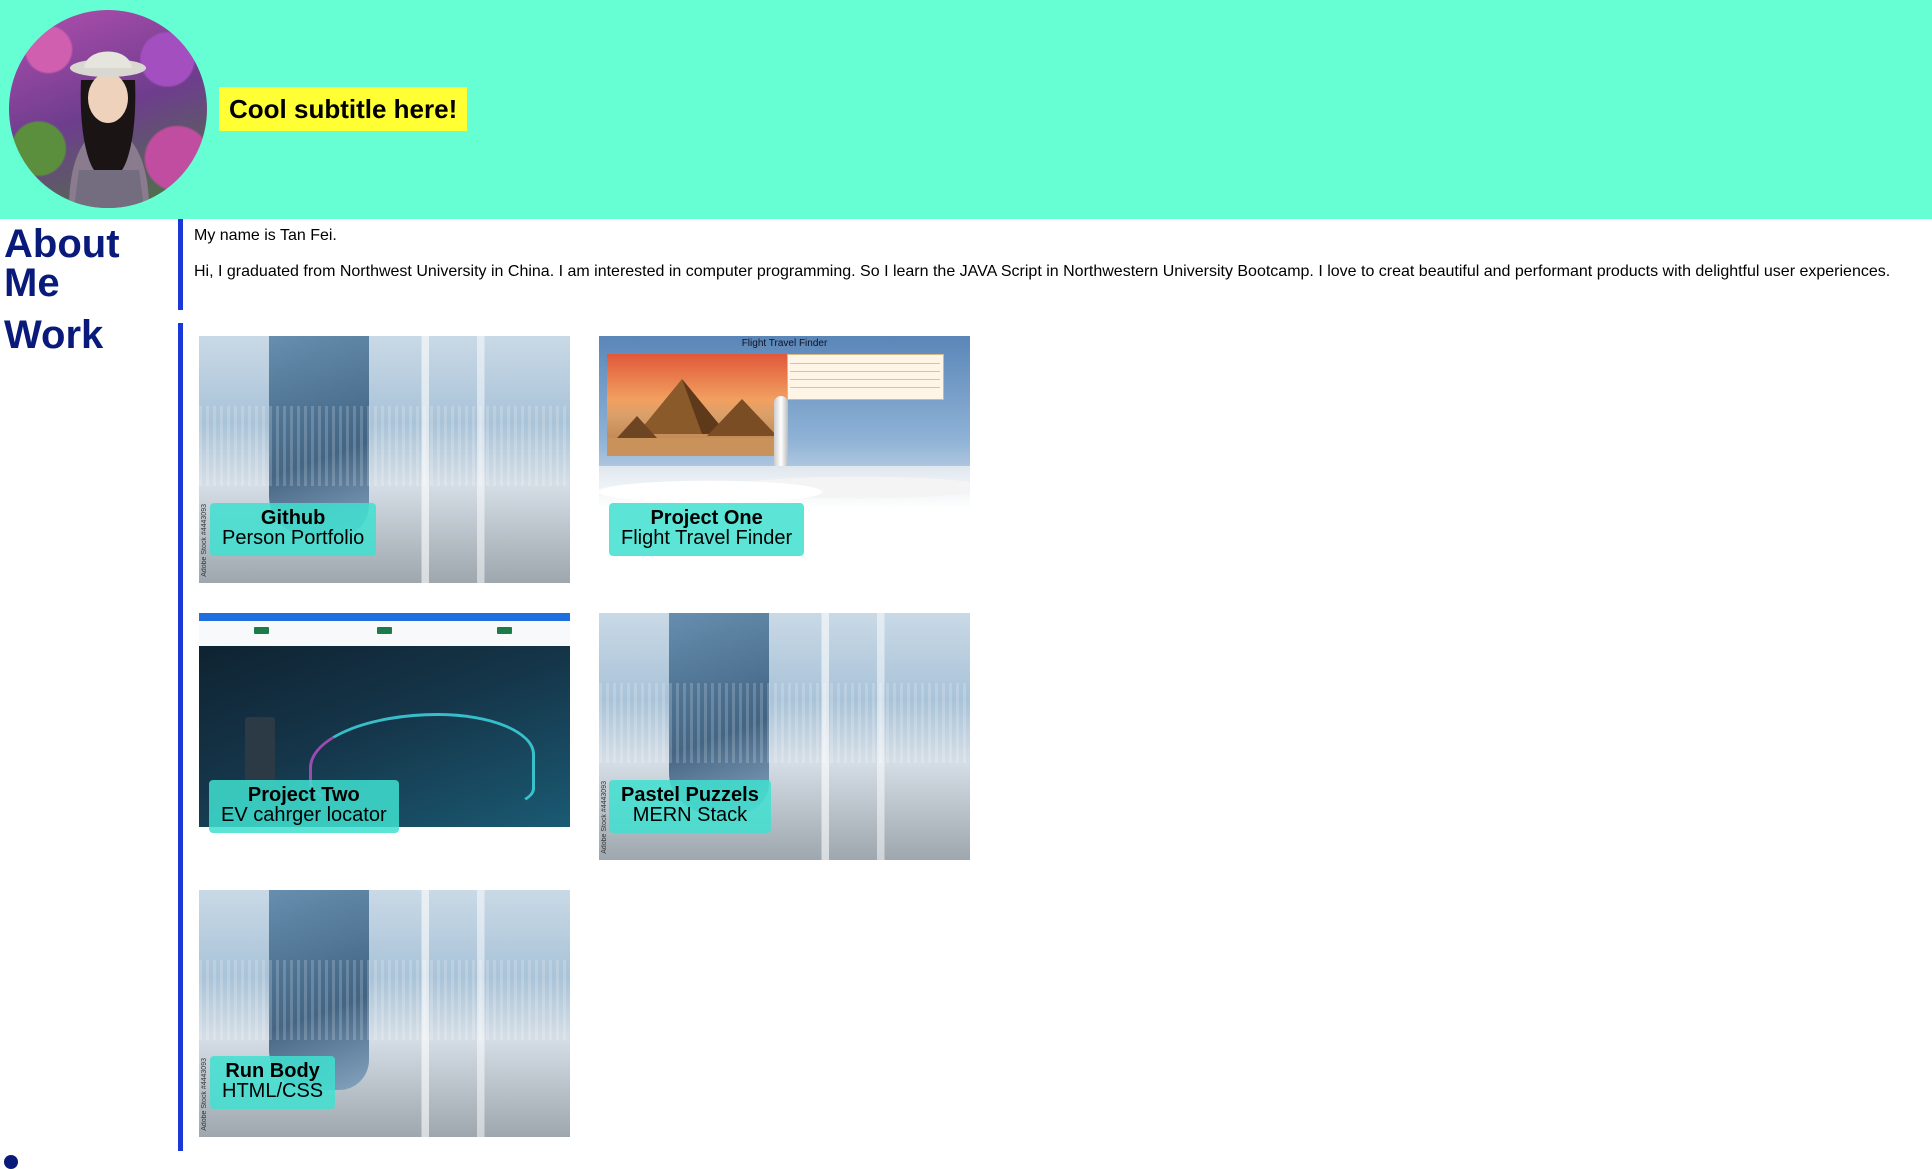 Image resolution: width=1932 pixels, height=1169 pixels. What do you see at coordinates (11, 1162) in the screenshot?
I see `footer-heading-fragment` at bounding box center [11, 1162].